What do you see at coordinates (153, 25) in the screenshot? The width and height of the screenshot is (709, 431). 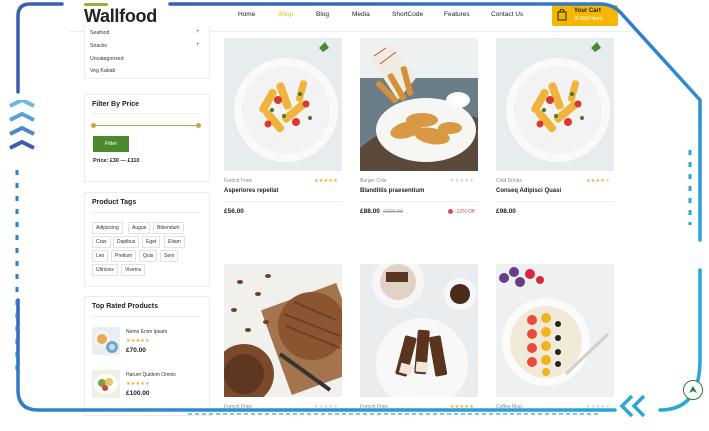 I see `logo-dots` at bounding box center [153, 25].